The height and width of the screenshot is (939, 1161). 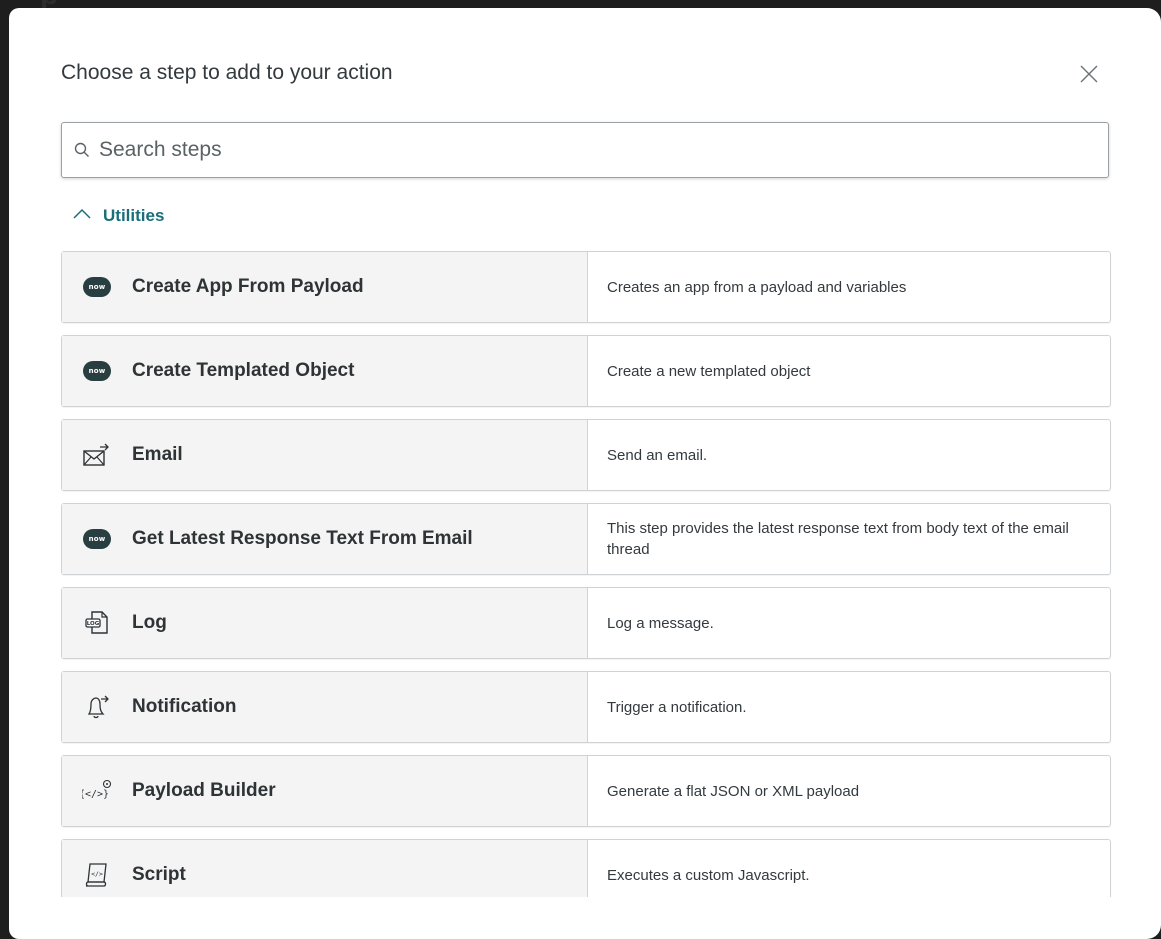 What do you see at coordinates (325, 623) in the screenshot?
I see `step-name-cell: LOG Log` at bounding box center [325, 623].